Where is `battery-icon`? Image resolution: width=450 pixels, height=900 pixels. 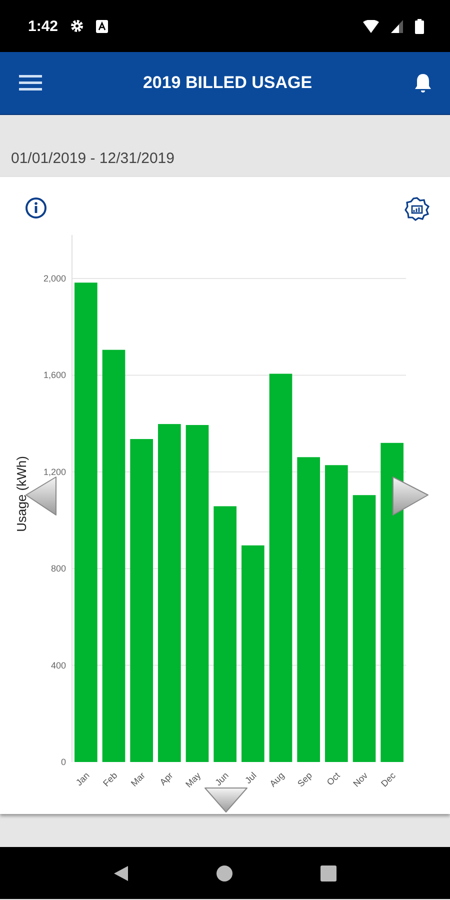
battery-icon is located at coordinates (419, 26).